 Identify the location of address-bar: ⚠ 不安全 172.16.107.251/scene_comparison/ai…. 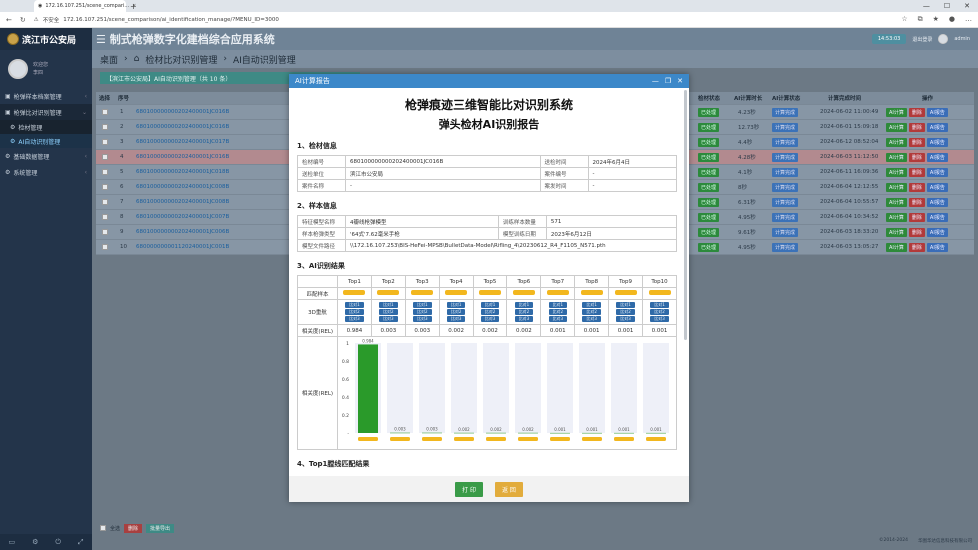
(156, 20).